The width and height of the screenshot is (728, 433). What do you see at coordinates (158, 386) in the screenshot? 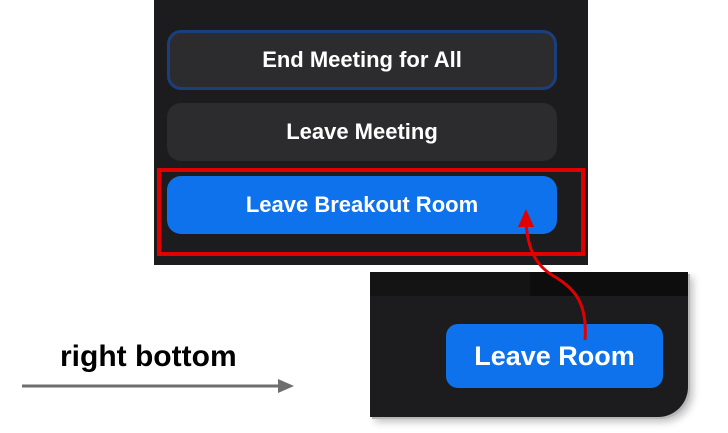
I see `arrow-right-icon` at bounding box center [158, 386].